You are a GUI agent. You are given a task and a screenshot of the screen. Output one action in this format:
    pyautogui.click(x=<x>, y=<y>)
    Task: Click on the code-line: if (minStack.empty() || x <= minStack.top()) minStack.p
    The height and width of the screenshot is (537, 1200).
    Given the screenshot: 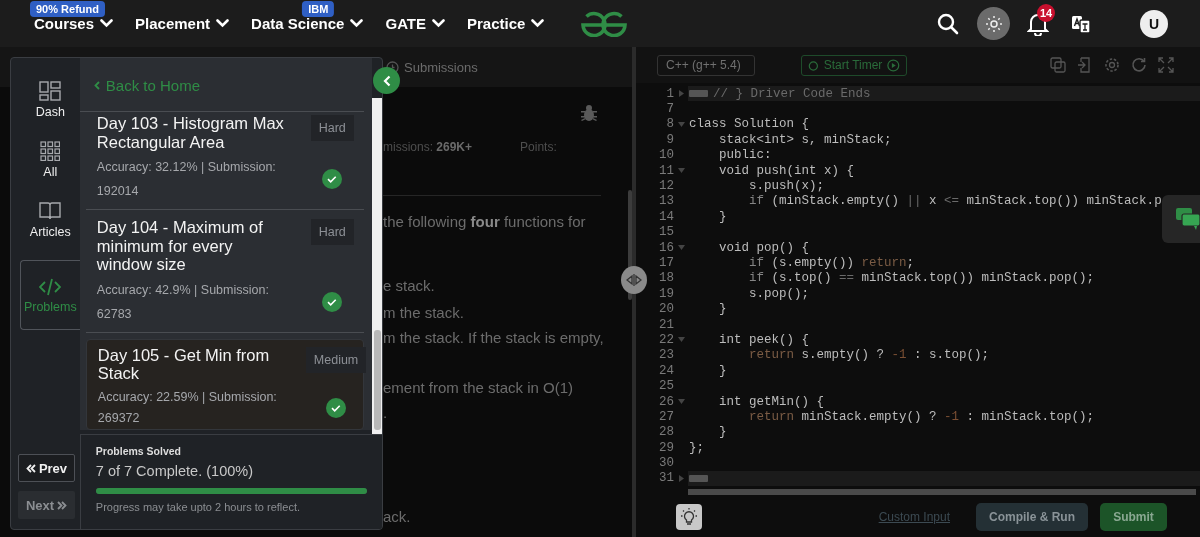 What is the action you would take?
    pyautogui.click(x=955, y=201)
    